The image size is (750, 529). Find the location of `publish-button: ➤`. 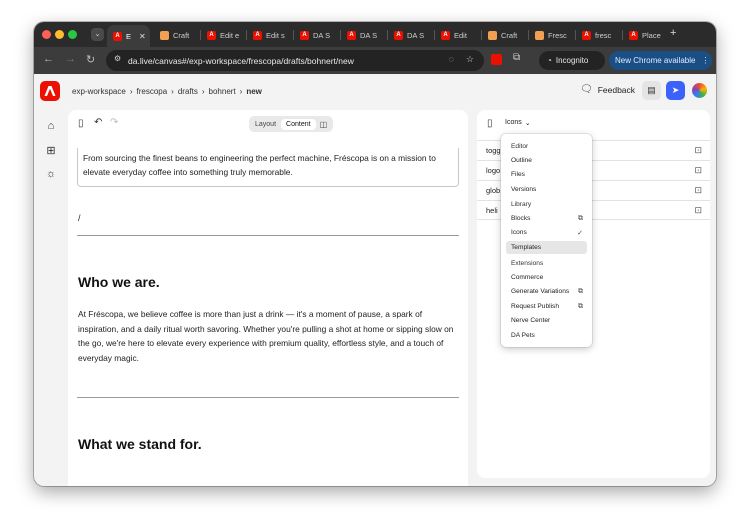

publish-button: ➤ is located at coordinates (675, 90).